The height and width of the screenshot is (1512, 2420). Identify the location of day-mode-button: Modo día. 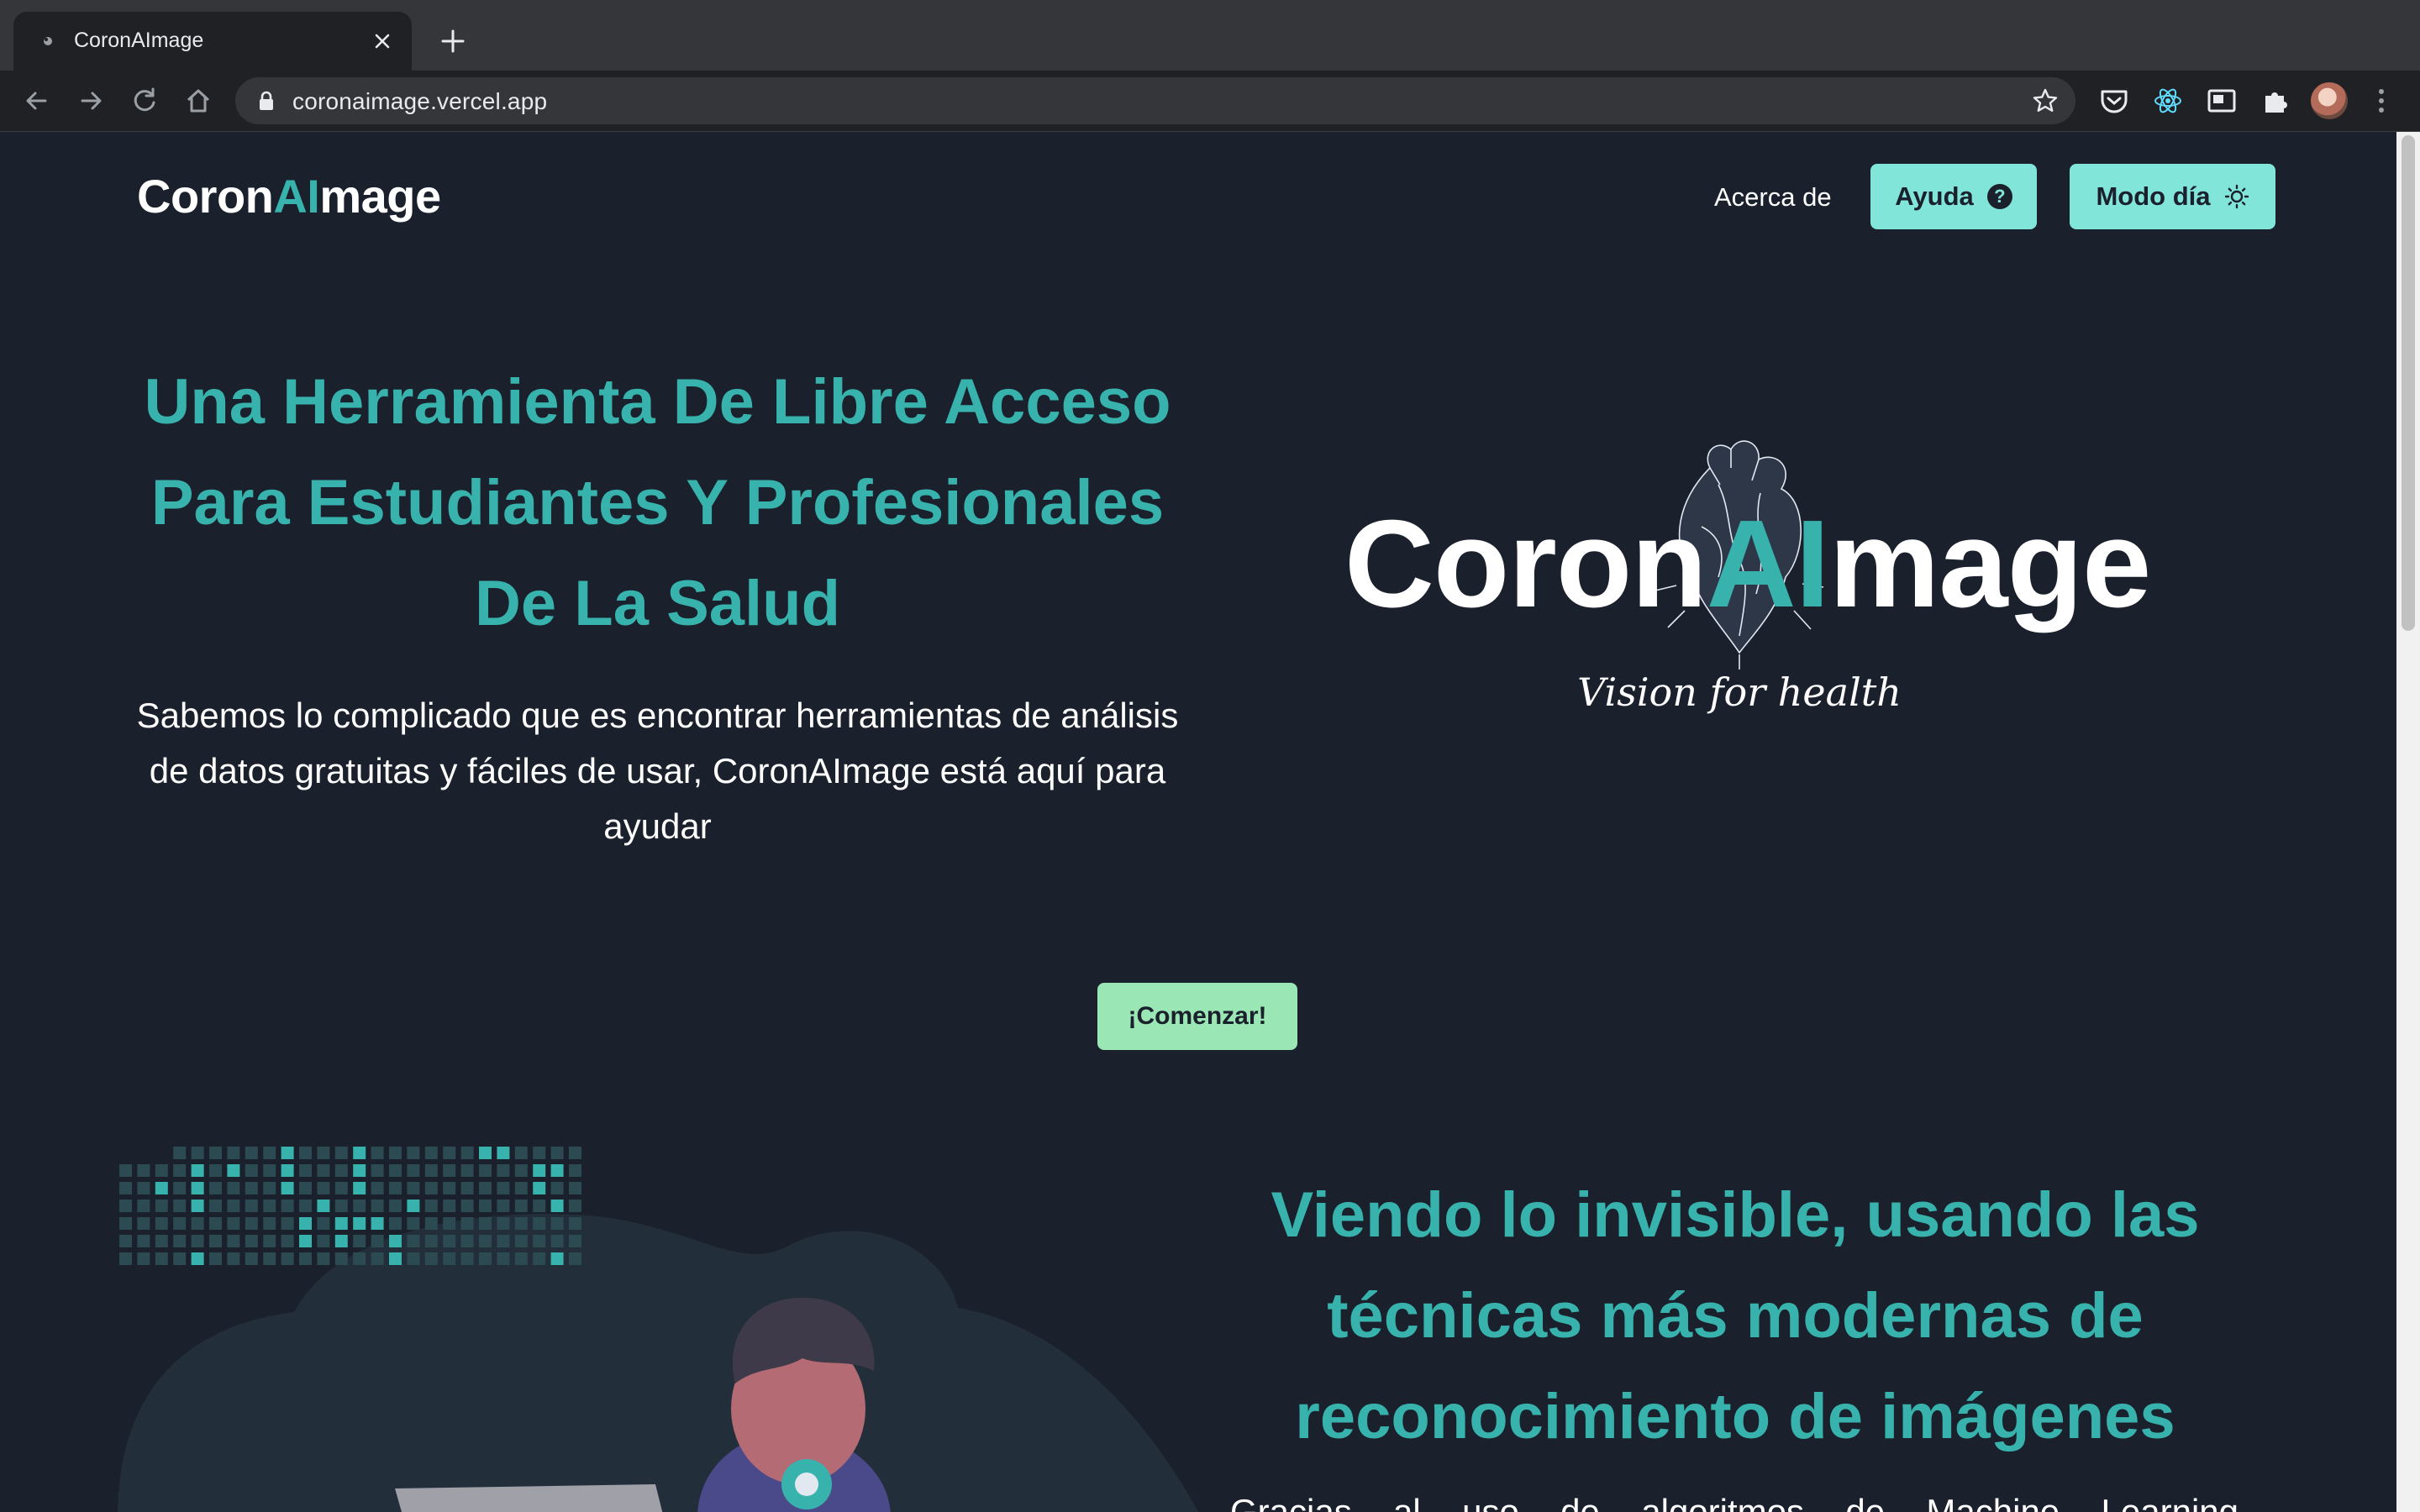
(2172, 196).